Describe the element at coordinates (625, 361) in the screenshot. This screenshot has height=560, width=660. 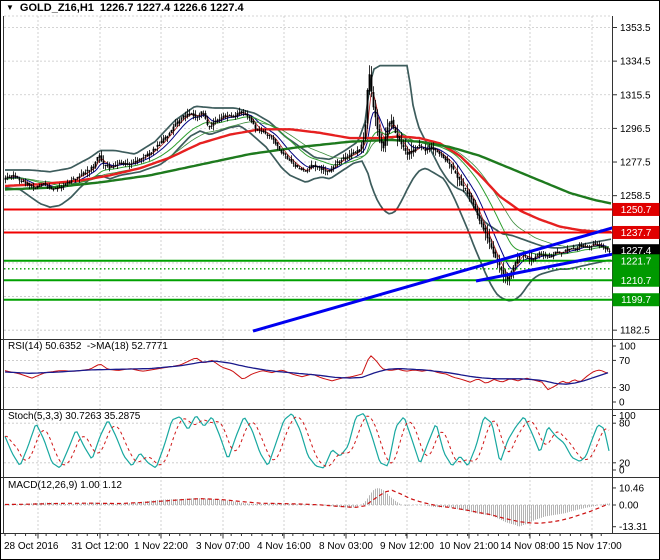
I see `indicator-tick-label: 70` at that location.